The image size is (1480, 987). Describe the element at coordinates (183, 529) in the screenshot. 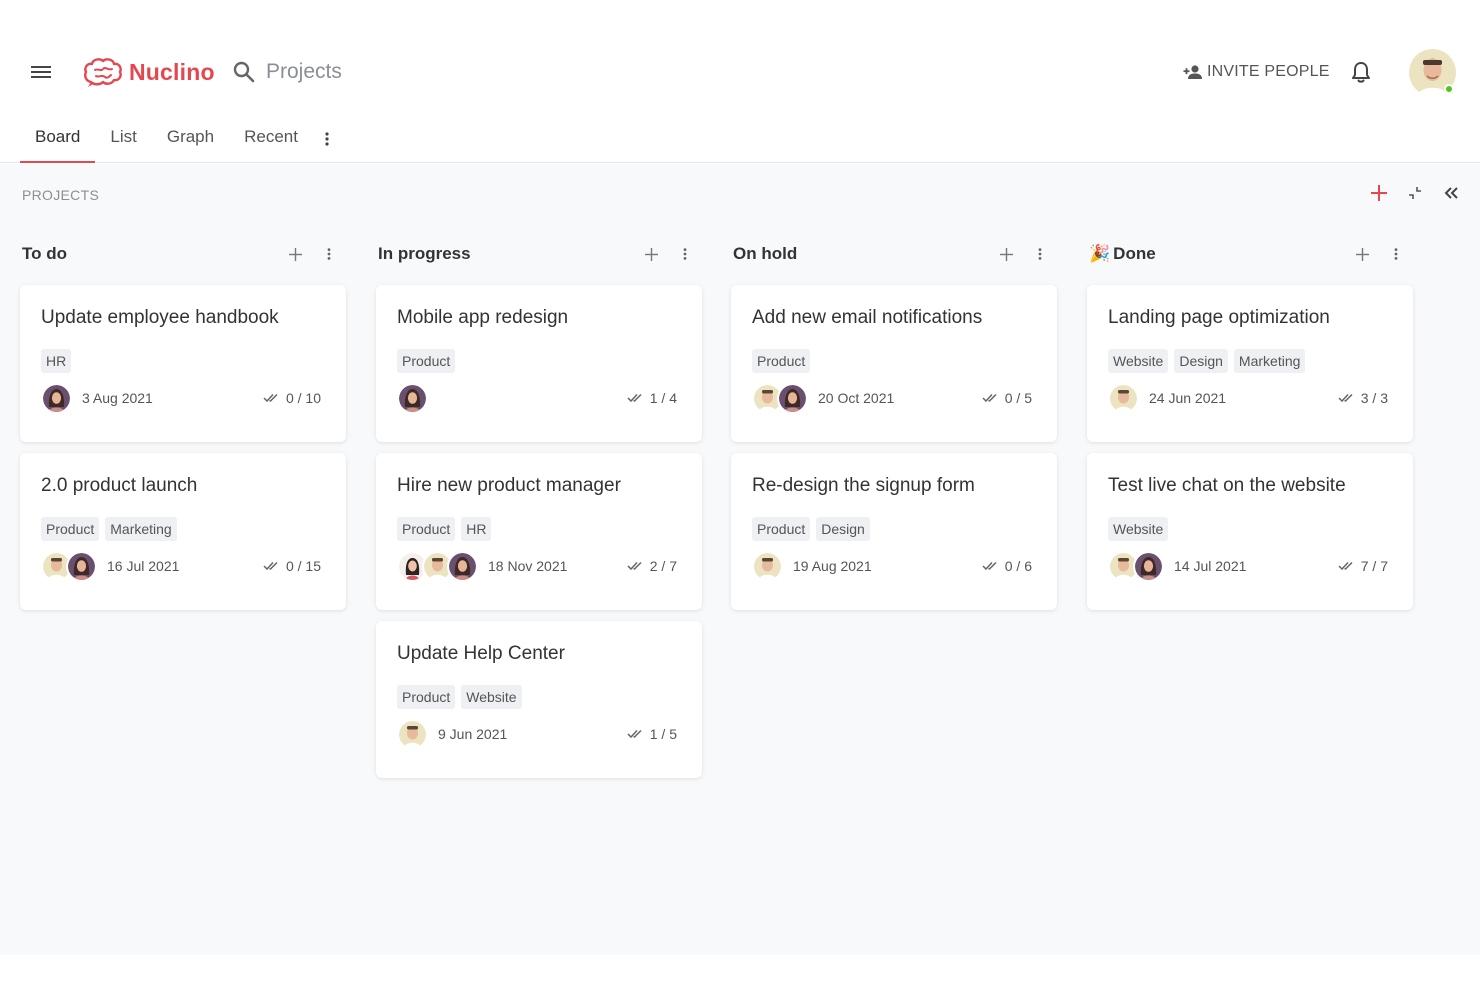

I see `card-tags: Product Marketing` at that location.